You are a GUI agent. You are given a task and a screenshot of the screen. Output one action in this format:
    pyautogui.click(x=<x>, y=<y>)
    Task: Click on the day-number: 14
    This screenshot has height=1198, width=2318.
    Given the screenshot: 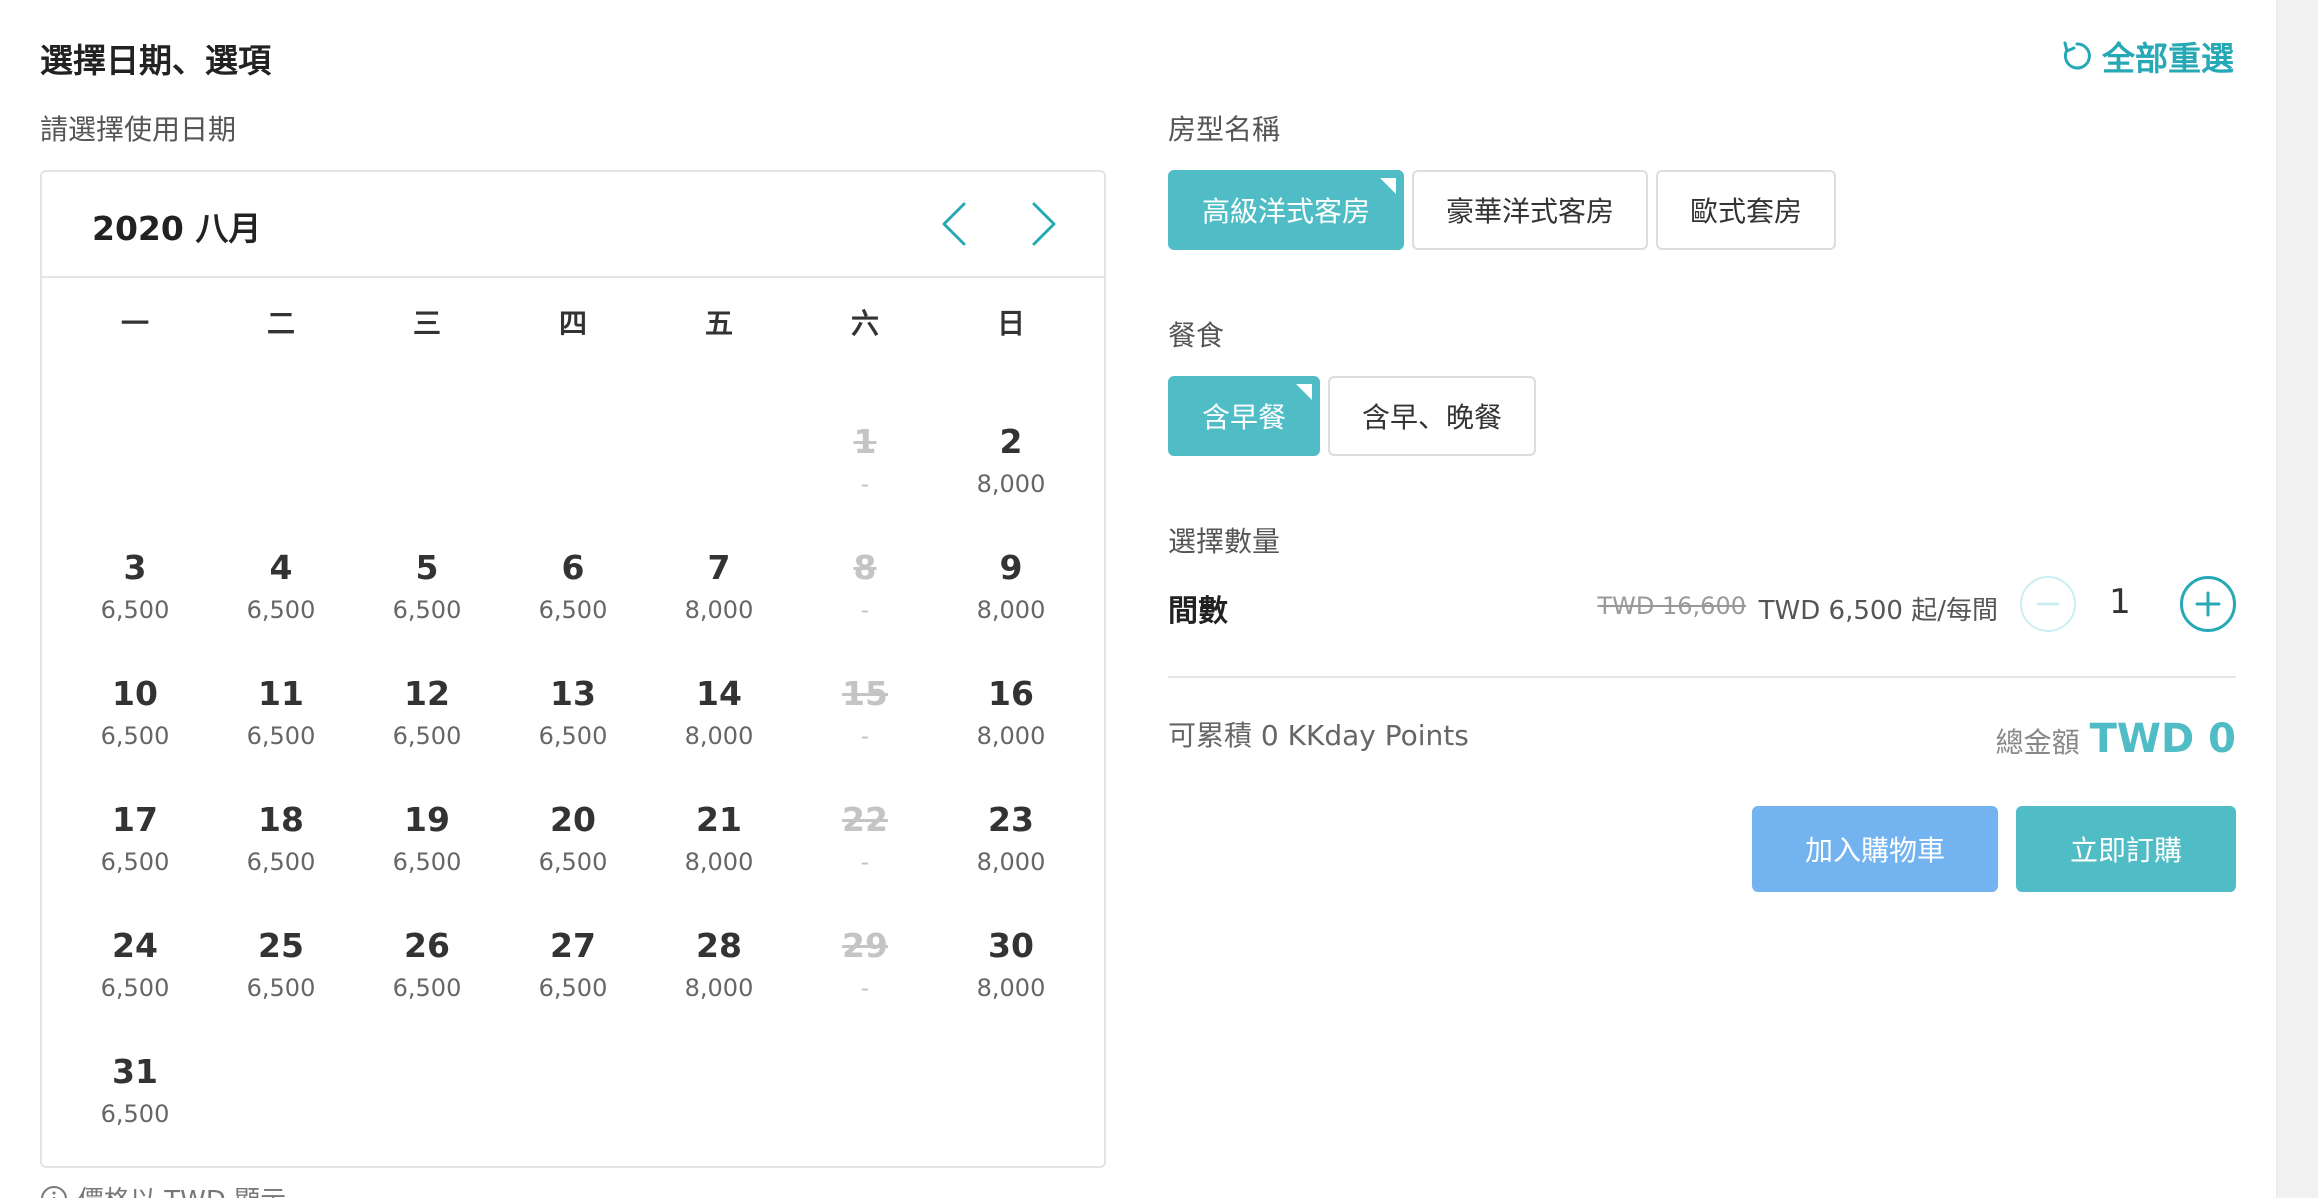 What is the action you would take?
    pyautogui.click(x=719, y=693)
    